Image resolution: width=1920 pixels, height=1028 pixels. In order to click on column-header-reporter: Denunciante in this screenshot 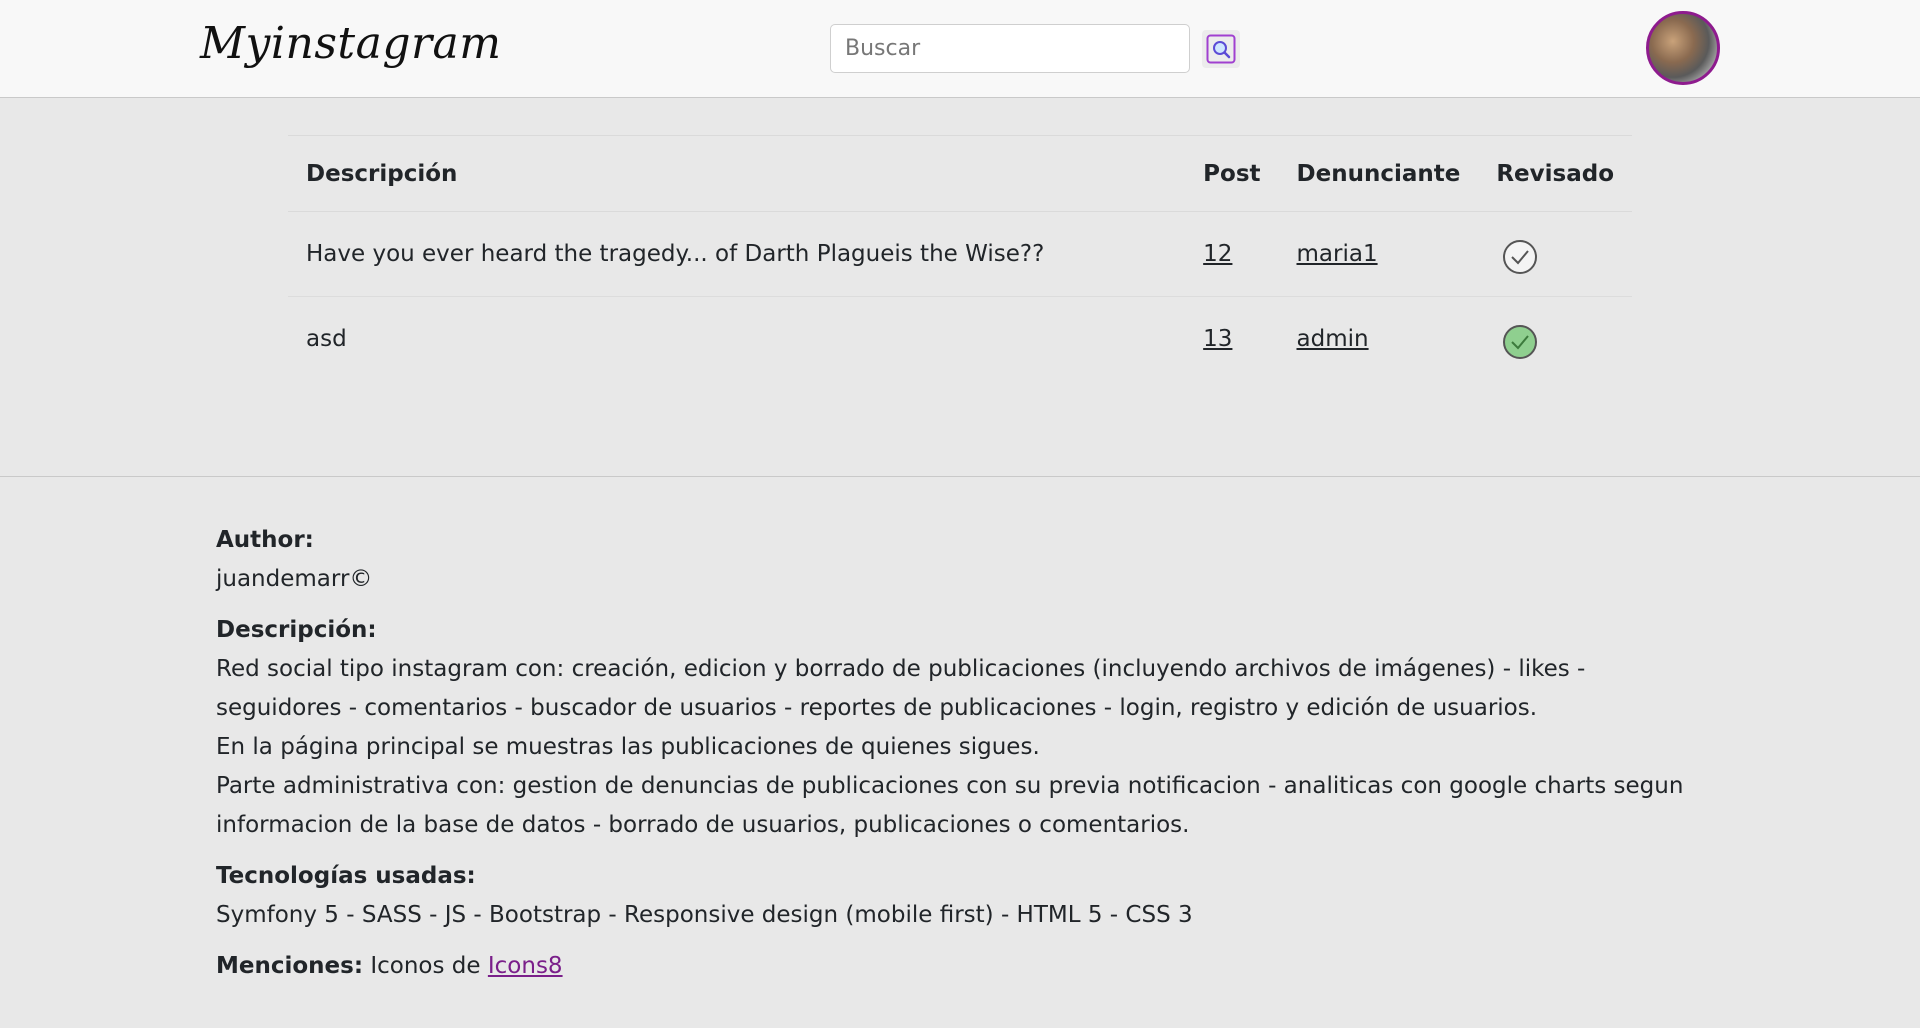, I will do `click(1378, 173)`.